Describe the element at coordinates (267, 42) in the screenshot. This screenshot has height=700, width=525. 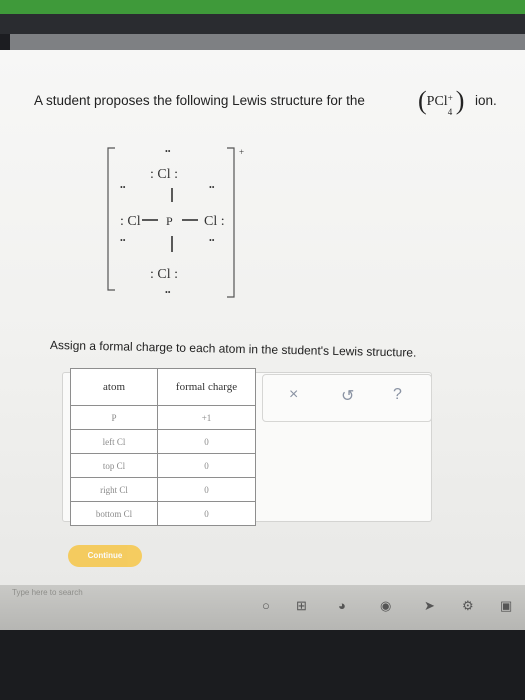
I see `header-band` at that location.